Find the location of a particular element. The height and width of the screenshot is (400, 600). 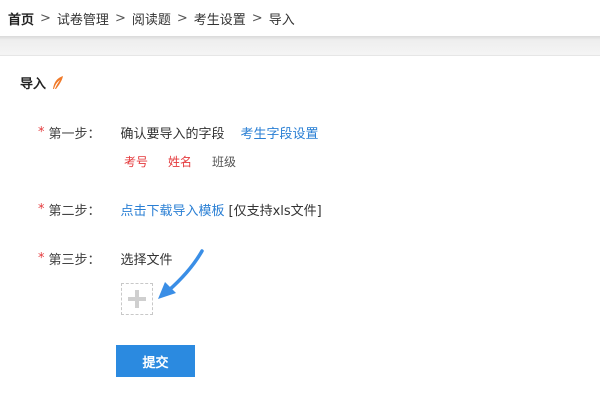

field-tag-class: 班级 is located at coordinates (224, 162).